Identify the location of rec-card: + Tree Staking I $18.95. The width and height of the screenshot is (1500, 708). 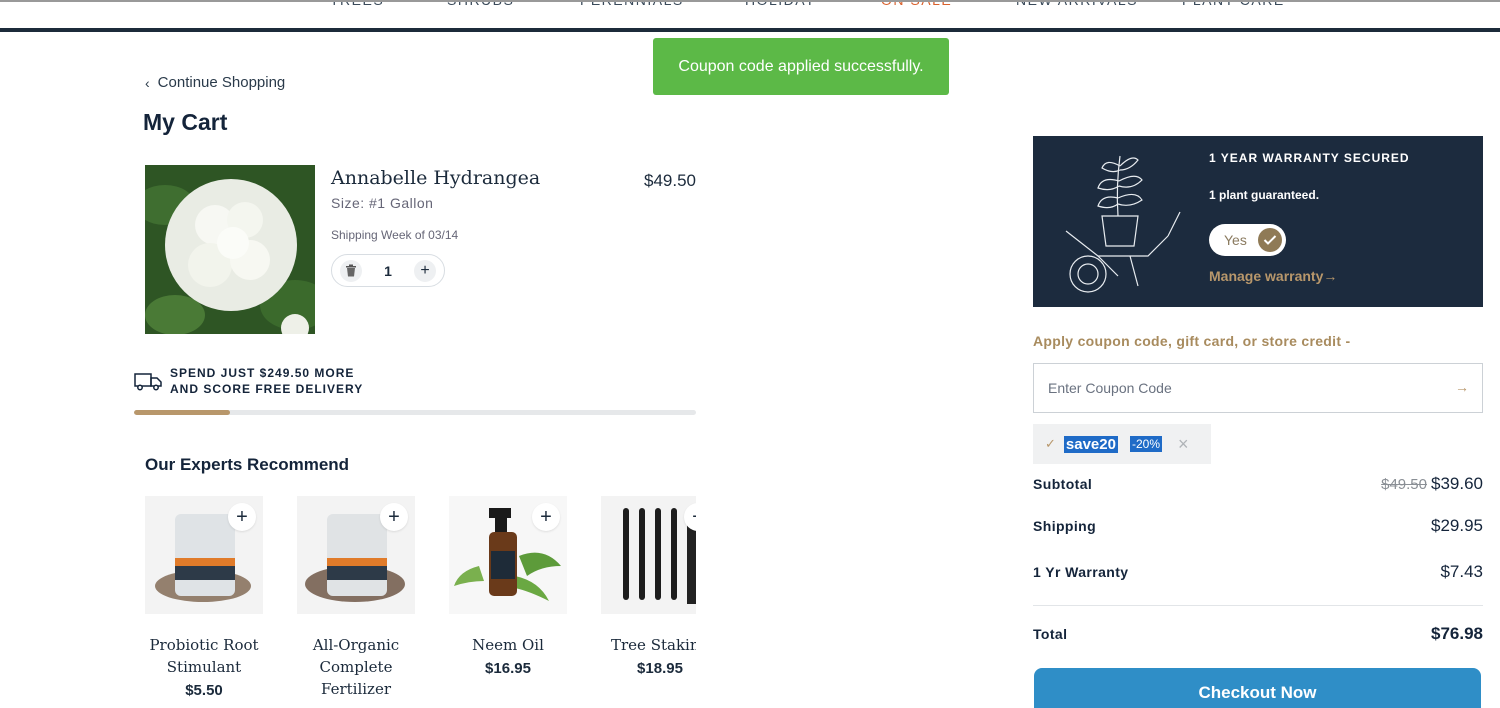
(648, 586).